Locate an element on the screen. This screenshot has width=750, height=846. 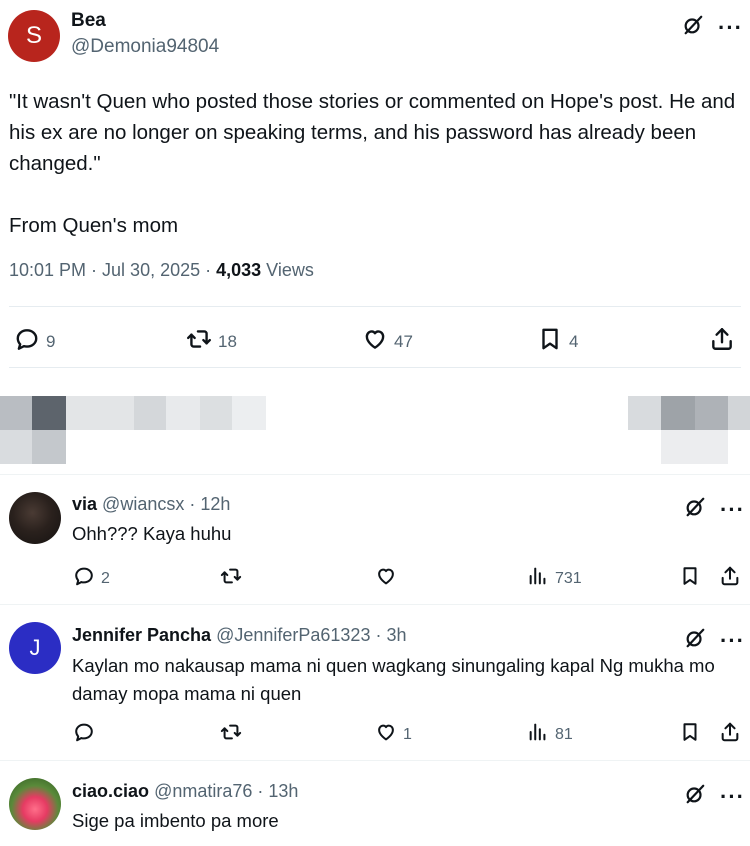
like-count: 47 is located at coordinates (403, 341).